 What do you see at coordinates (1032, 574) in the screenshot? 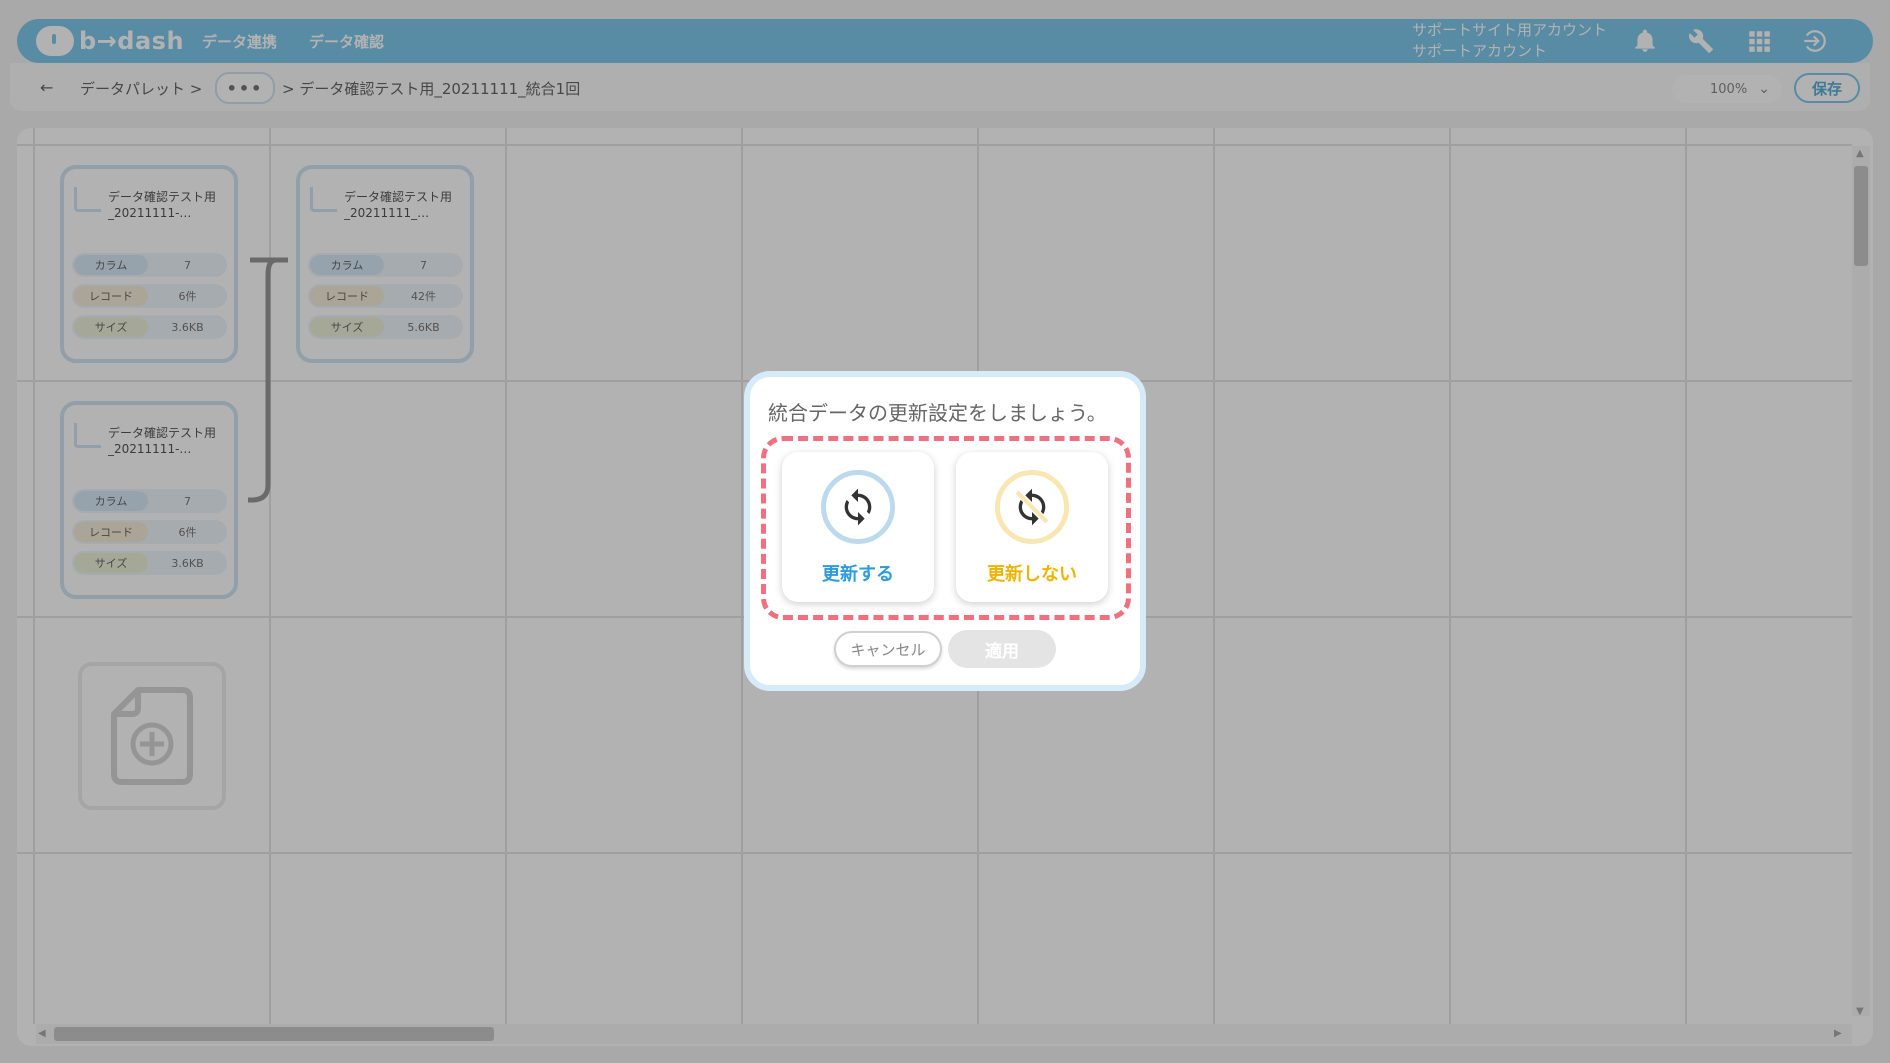
I see `no-update-option-label: 更新しない` at bounding box center [1032, 574].